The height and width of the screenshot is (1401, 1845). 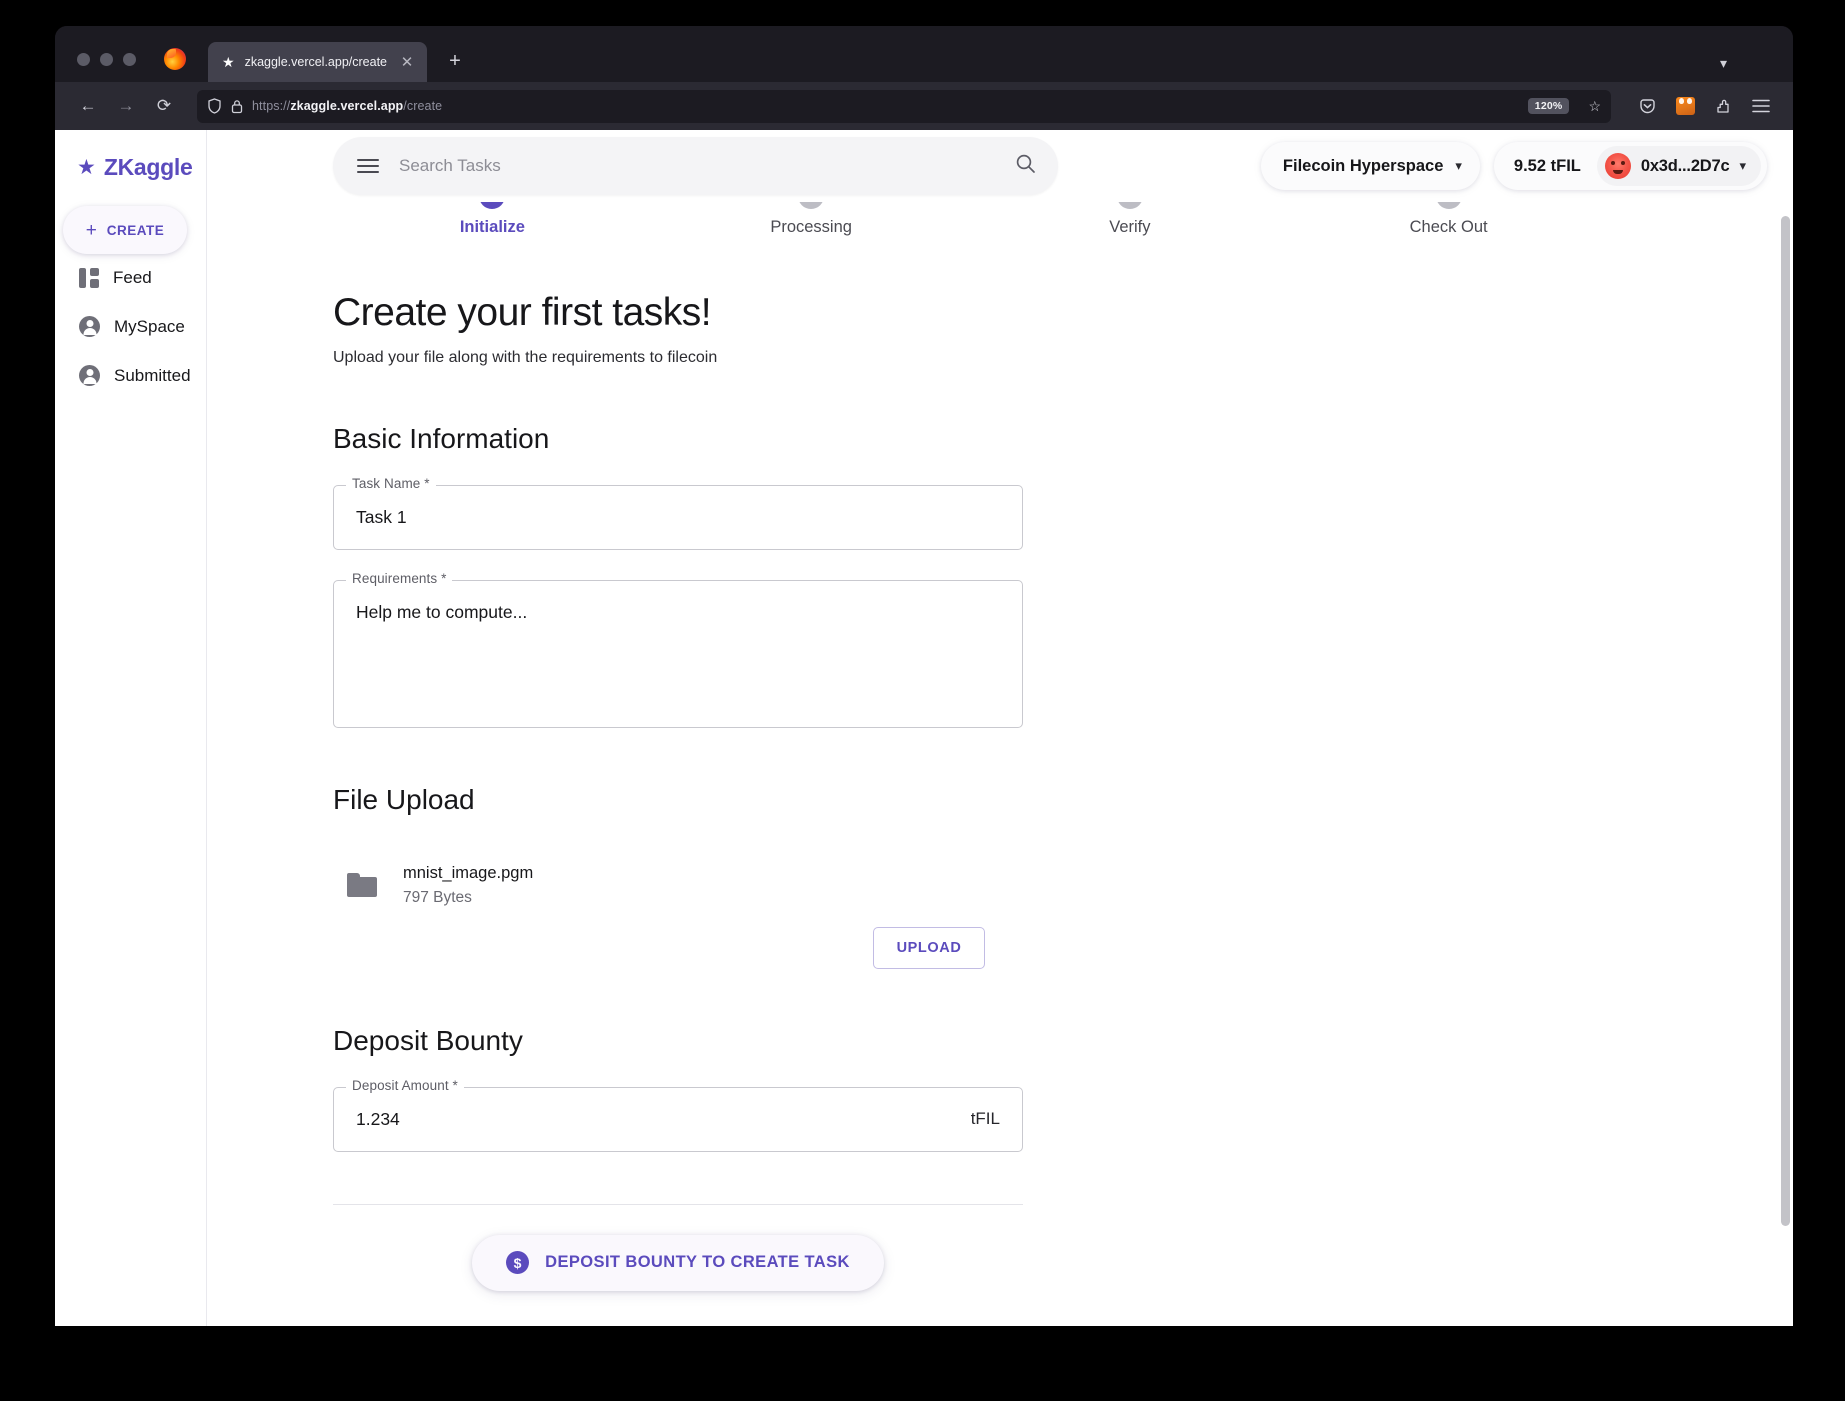 I want to click on sidebar-item-label: MySpace, so click(x=149, y=326).